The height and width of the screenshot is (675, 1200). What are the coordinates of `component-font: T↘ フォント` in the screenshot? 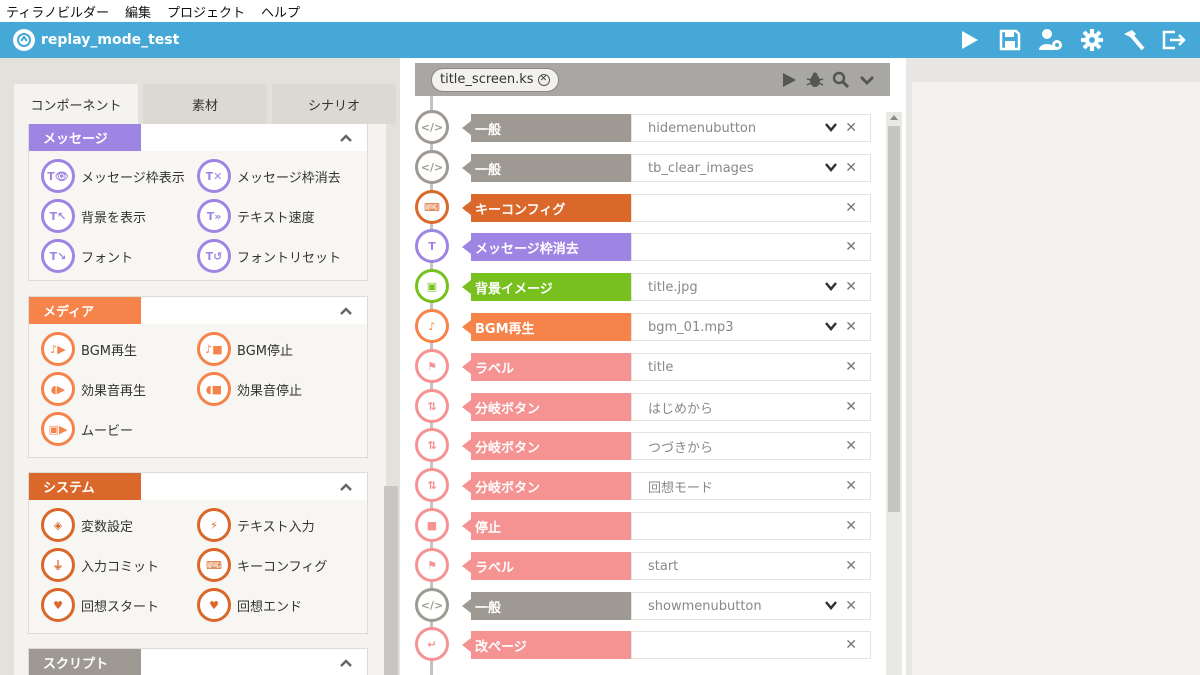 It's located at (87, 256).